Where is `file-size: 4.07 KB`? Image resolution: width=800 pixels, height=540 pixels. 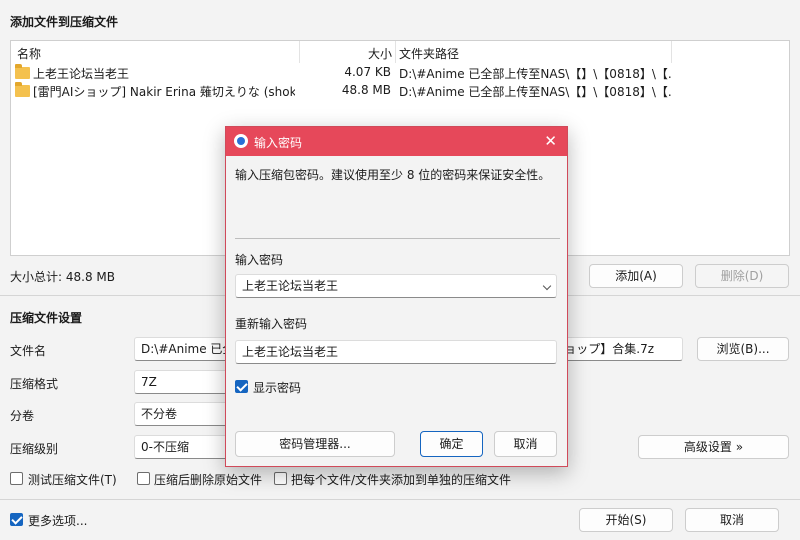 file-size: 4.07 KB is located at coordinates (367, 72).